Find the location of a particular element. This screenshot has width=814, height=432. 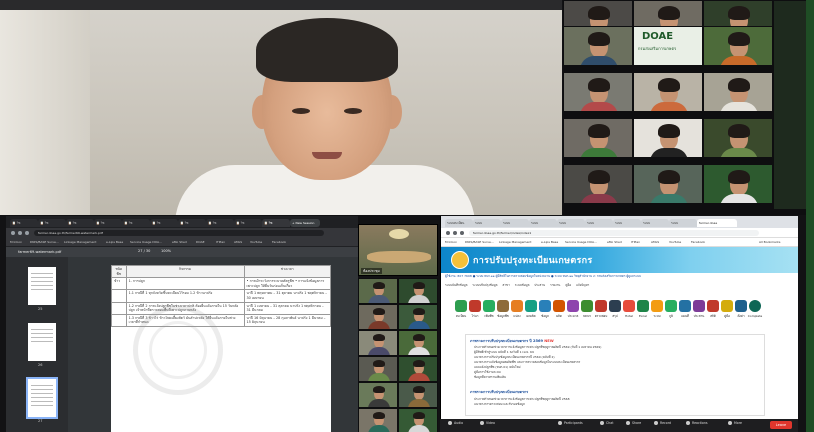

pdf-page-indicator: 27 / 30 is located at coordinates (144, 251).